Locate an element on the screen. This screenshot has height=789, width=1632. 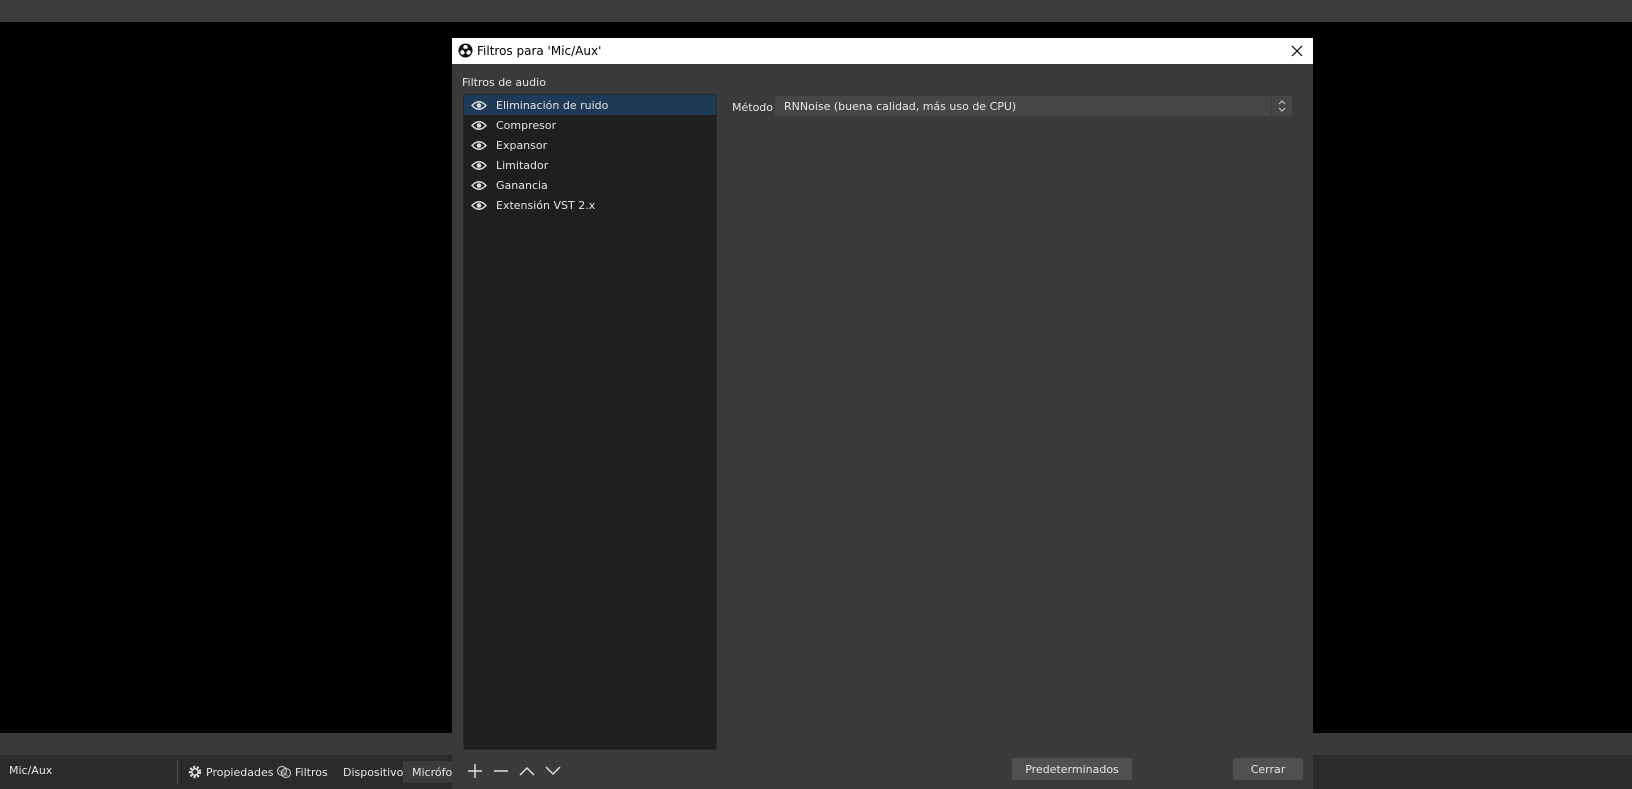
remove-filter-button is located at coordinates (501, 771).